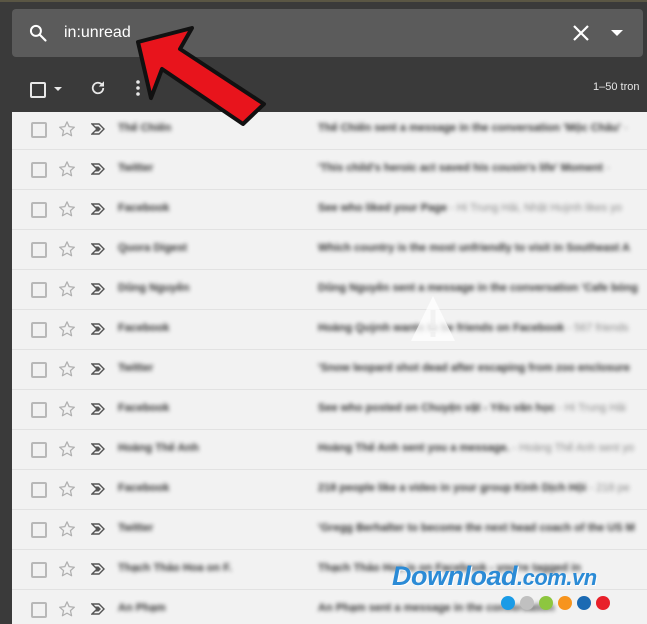 The width and height of the screenshot is (647, 624). Describe the element at coordinates (153, 248) in the screenshot. I see `email-sender: Quora Digest` at that location.